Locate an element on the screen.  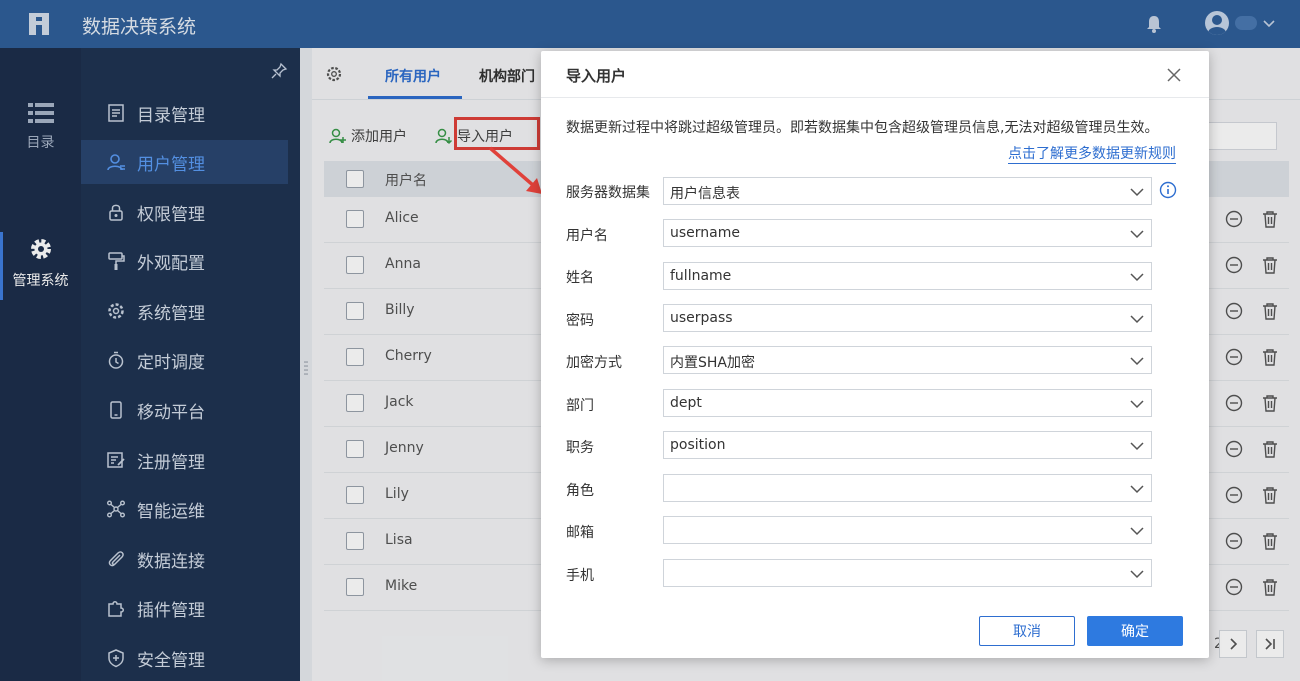
last-page-icon is located at coordinates (1270, 644).